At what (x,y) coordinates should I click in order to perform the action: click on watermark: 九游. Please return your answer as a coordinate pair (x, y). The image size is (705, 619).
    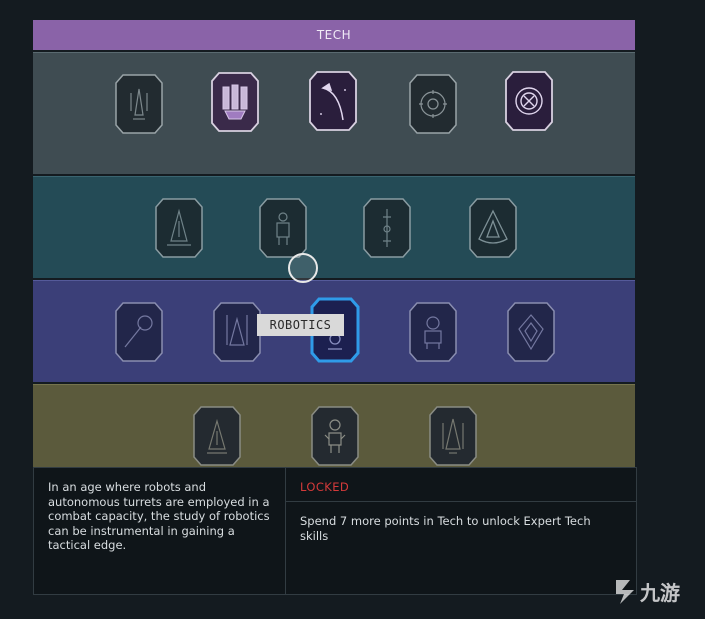
    Looking at the image, I should click on (657, 591).